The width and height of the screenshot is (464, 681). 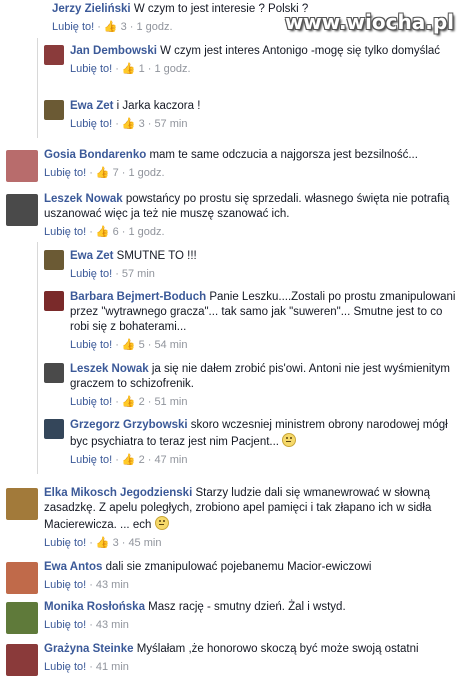 I want to click on reply-thread-line, so click(x=37, y=358).